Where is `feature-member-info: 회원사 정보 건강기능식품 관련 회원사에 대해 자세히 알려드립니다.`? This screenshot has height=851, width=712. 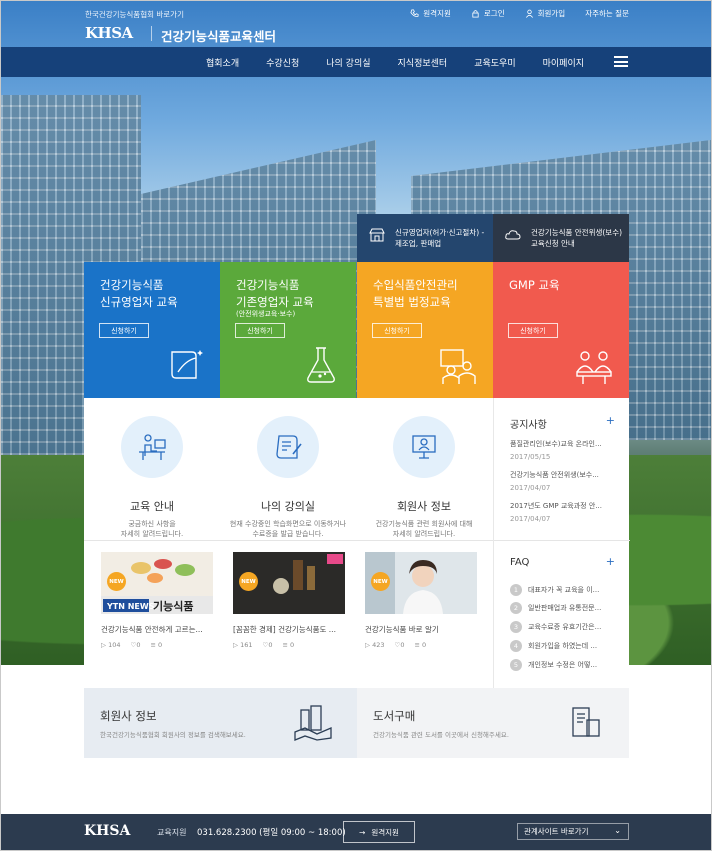 feature-member-info: 회원사 정보 건강기능식품 관련 회원사에 대해 자세히 알려드립니다. is located at coordinates (424, 477).